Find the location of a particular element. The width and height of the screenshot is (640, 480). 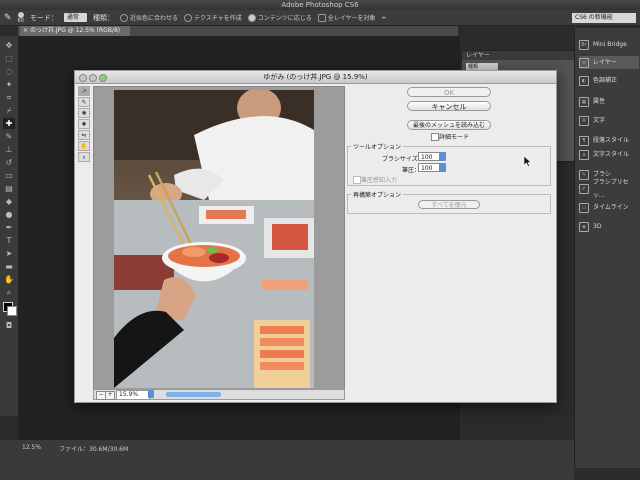

dodge-tool-icon: ● is located at coordinates (9, 214).